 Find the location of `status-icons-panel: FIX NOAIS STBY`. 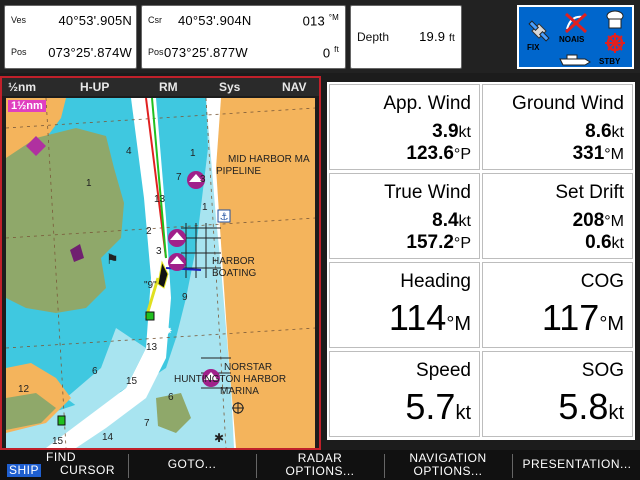

status-icons-panel: FIX NOAIS STBY is located at coordinates (575, 37).